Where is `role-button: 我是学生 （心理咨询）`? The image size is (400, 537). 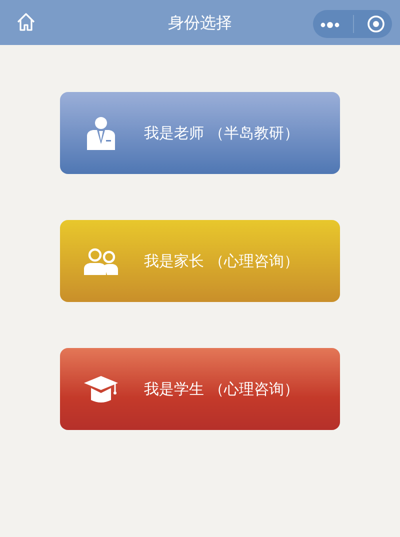 role-button: 我是学生 （心理咨询） is located at coordinates (200, 389).